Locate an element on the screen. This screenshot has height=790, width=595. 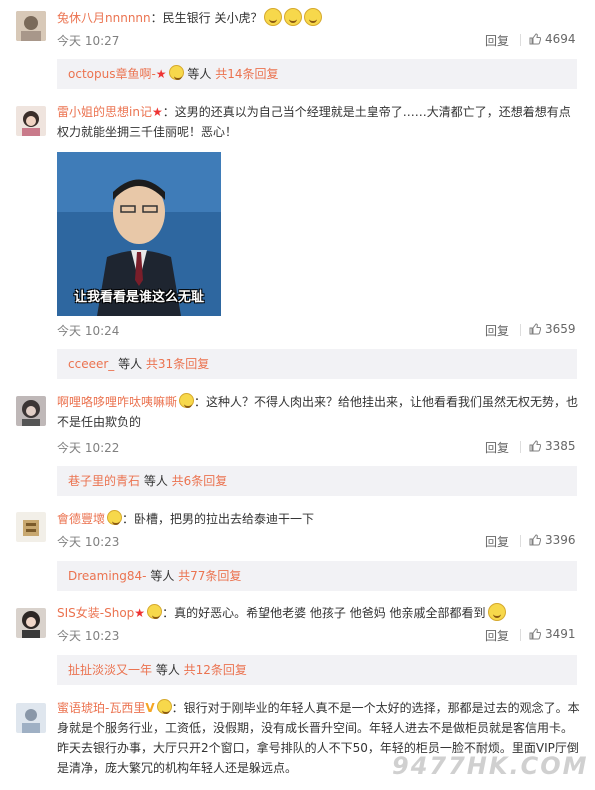
sub-reply-count: 共31条回复 is located at coordinates (177, 364).